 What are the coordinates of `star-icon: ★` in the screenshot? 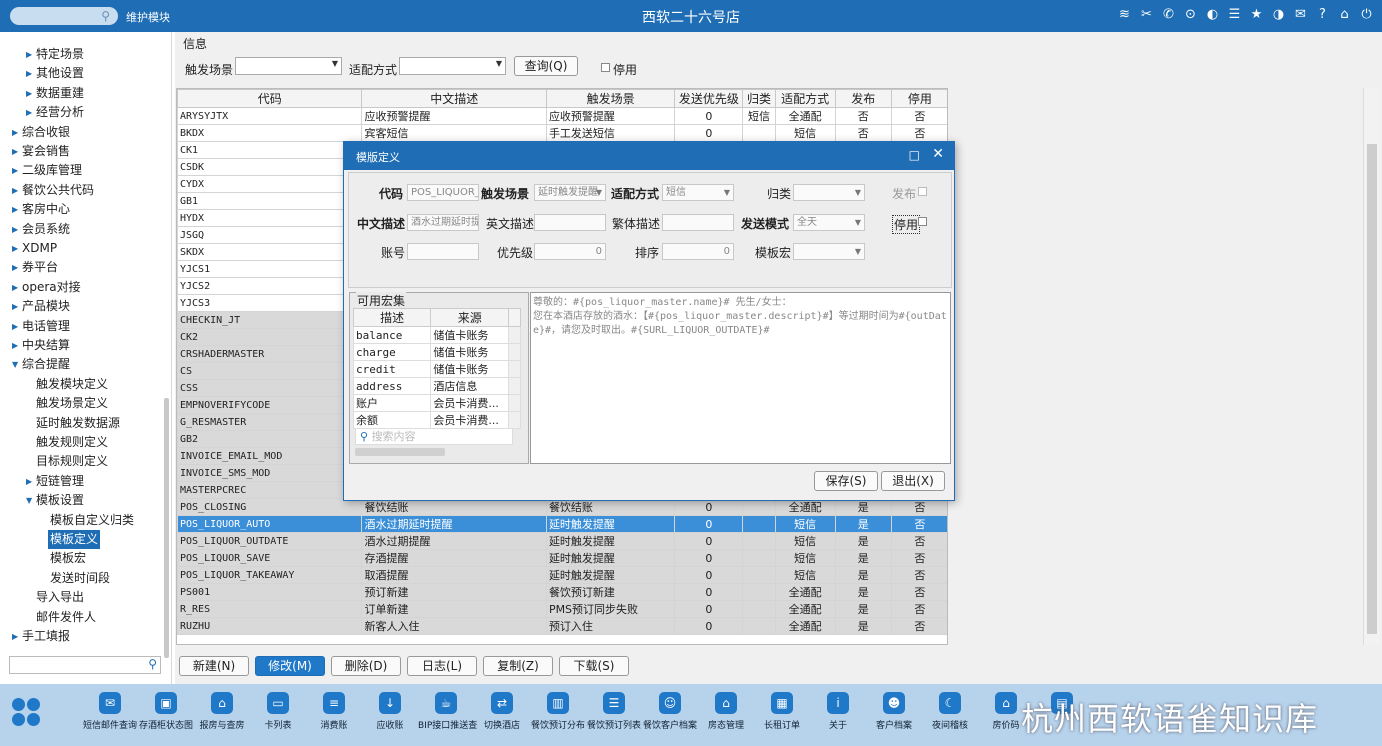 It's located at (1256, 15).